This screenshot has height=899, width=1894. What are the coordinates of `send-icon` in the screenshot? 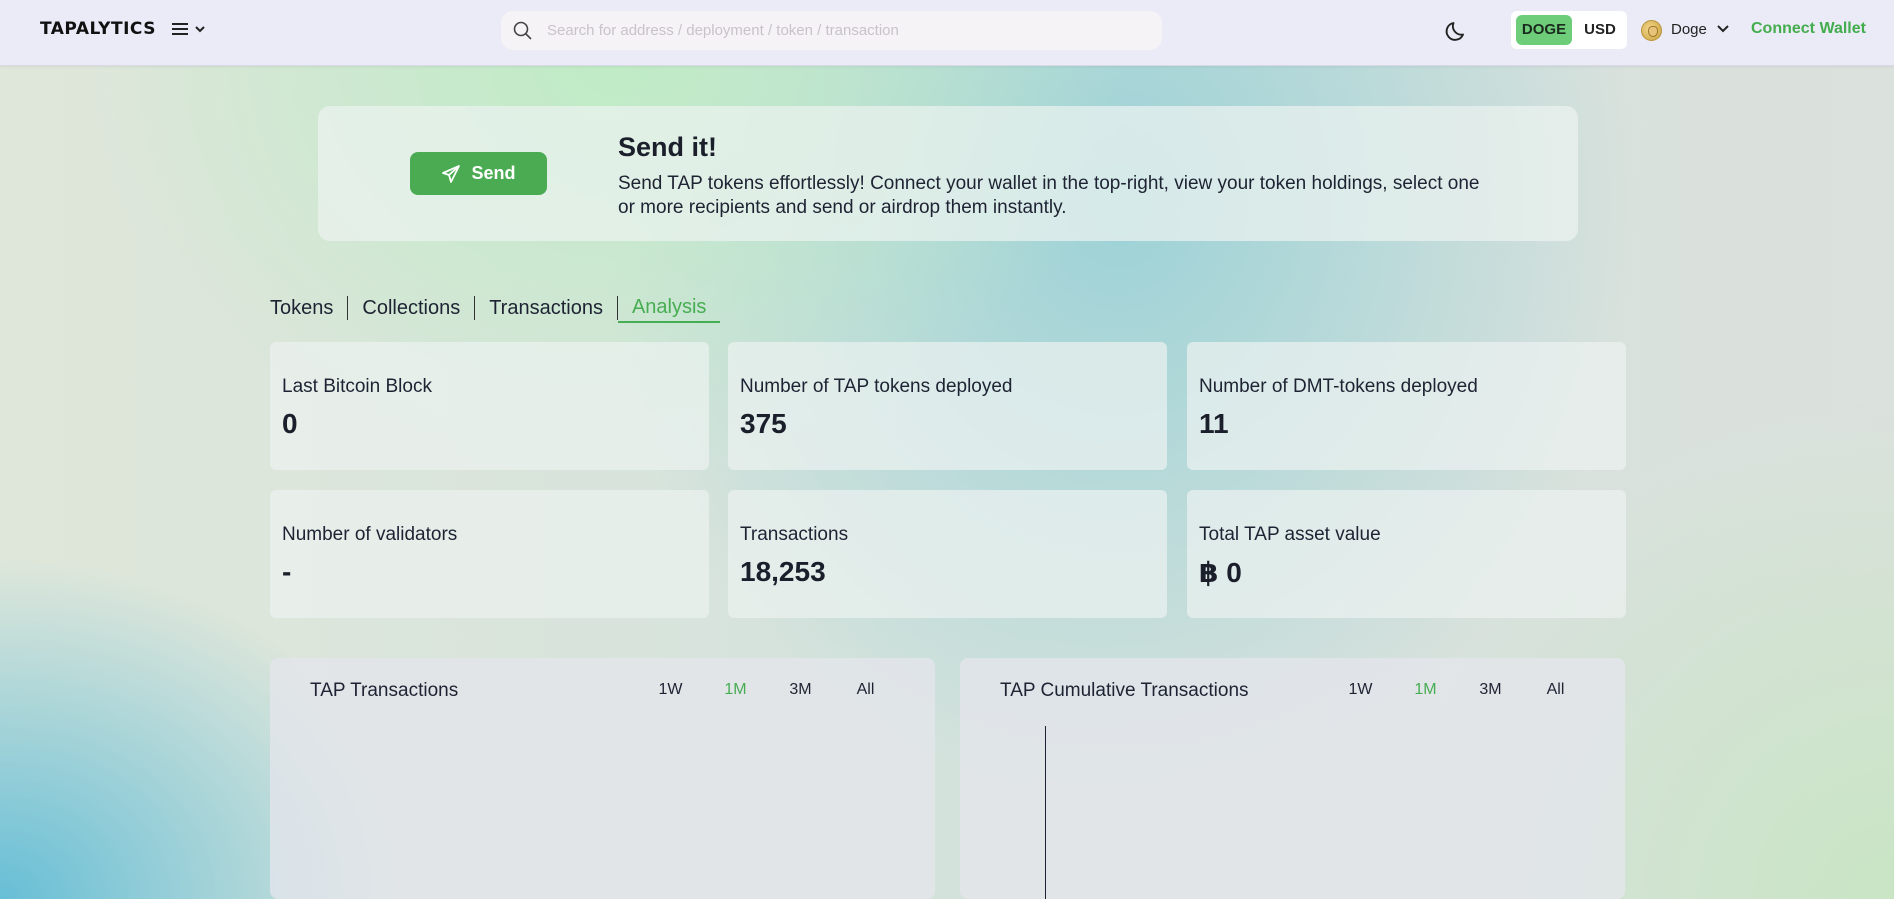 It's located at (451, 173).